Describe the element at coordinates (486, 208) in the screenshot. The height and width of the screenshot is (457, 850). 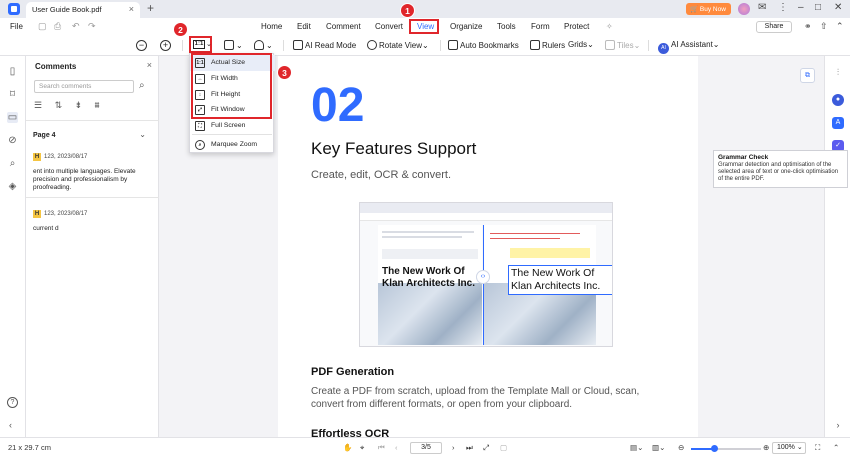
I see `screenshot-titlebar` at that location.